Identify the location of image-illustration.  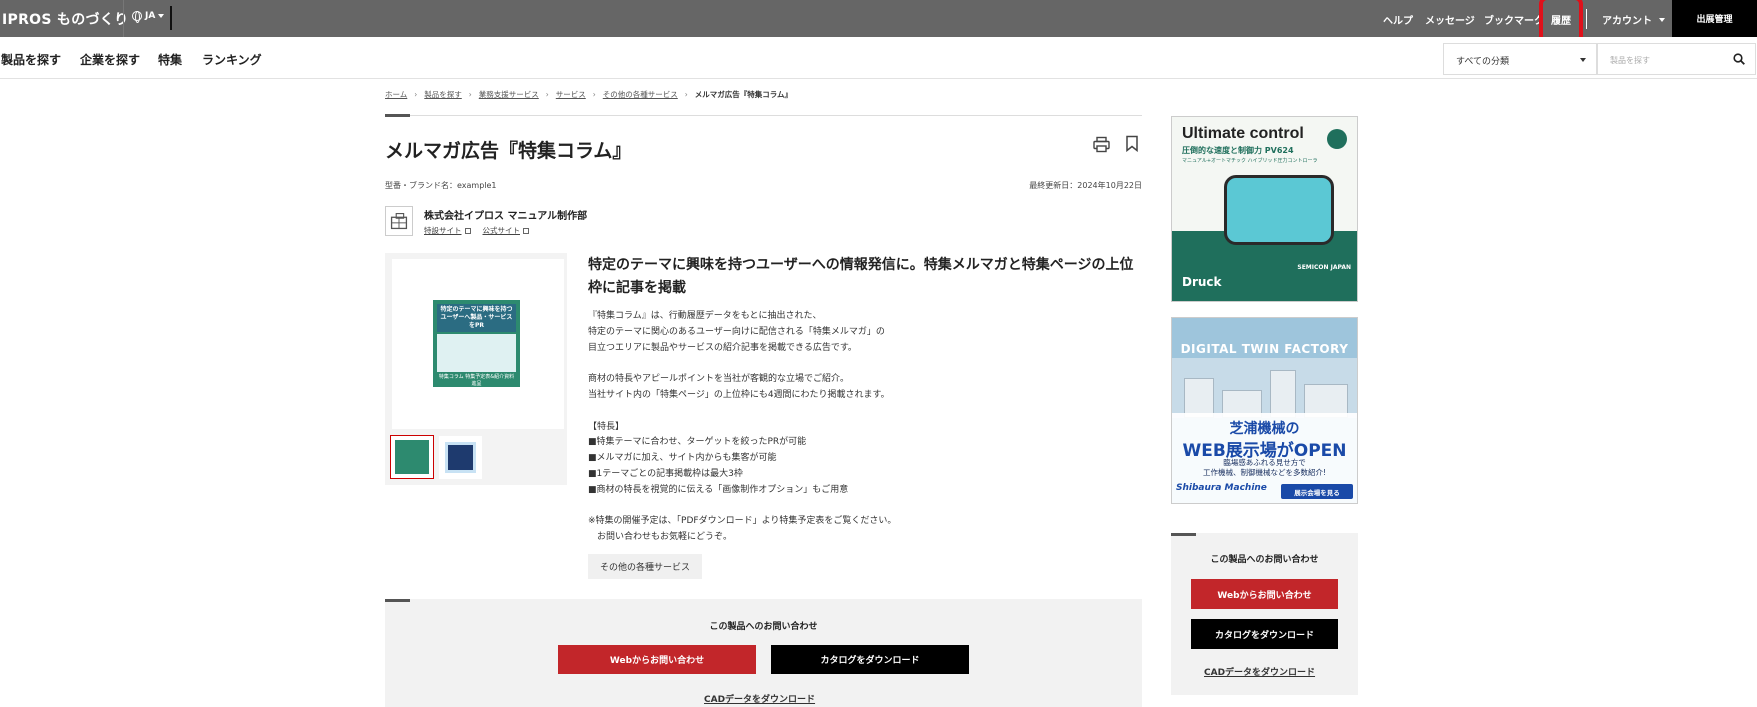
(476, 353).